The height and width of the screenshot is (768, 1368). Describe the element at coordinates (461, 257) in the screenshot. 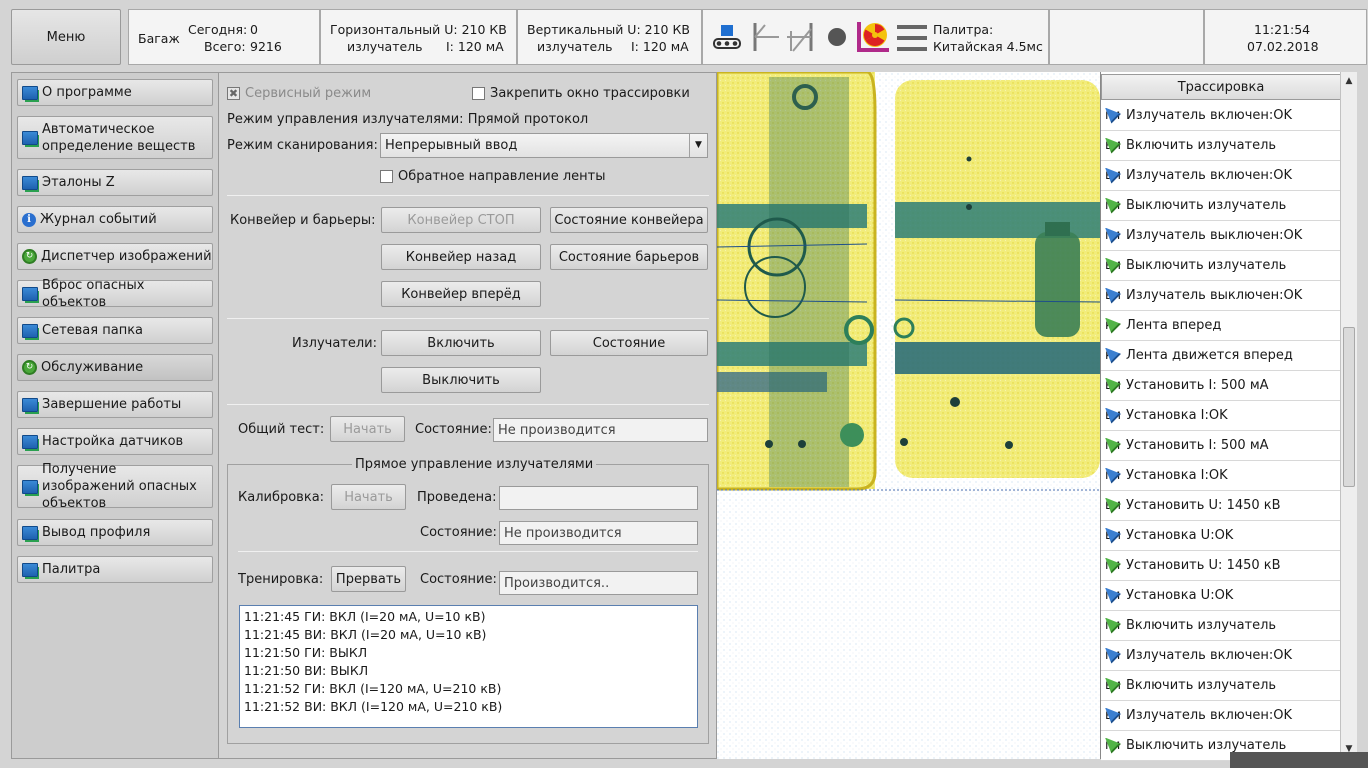

I see `conveyor-back-button: Конвейер назад` at that location.